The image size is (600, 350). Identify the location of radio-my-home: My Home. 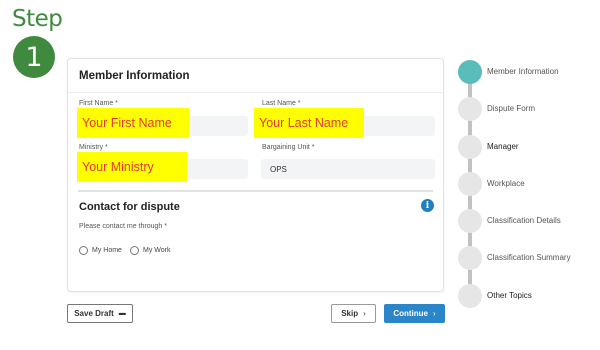
(100, 250).